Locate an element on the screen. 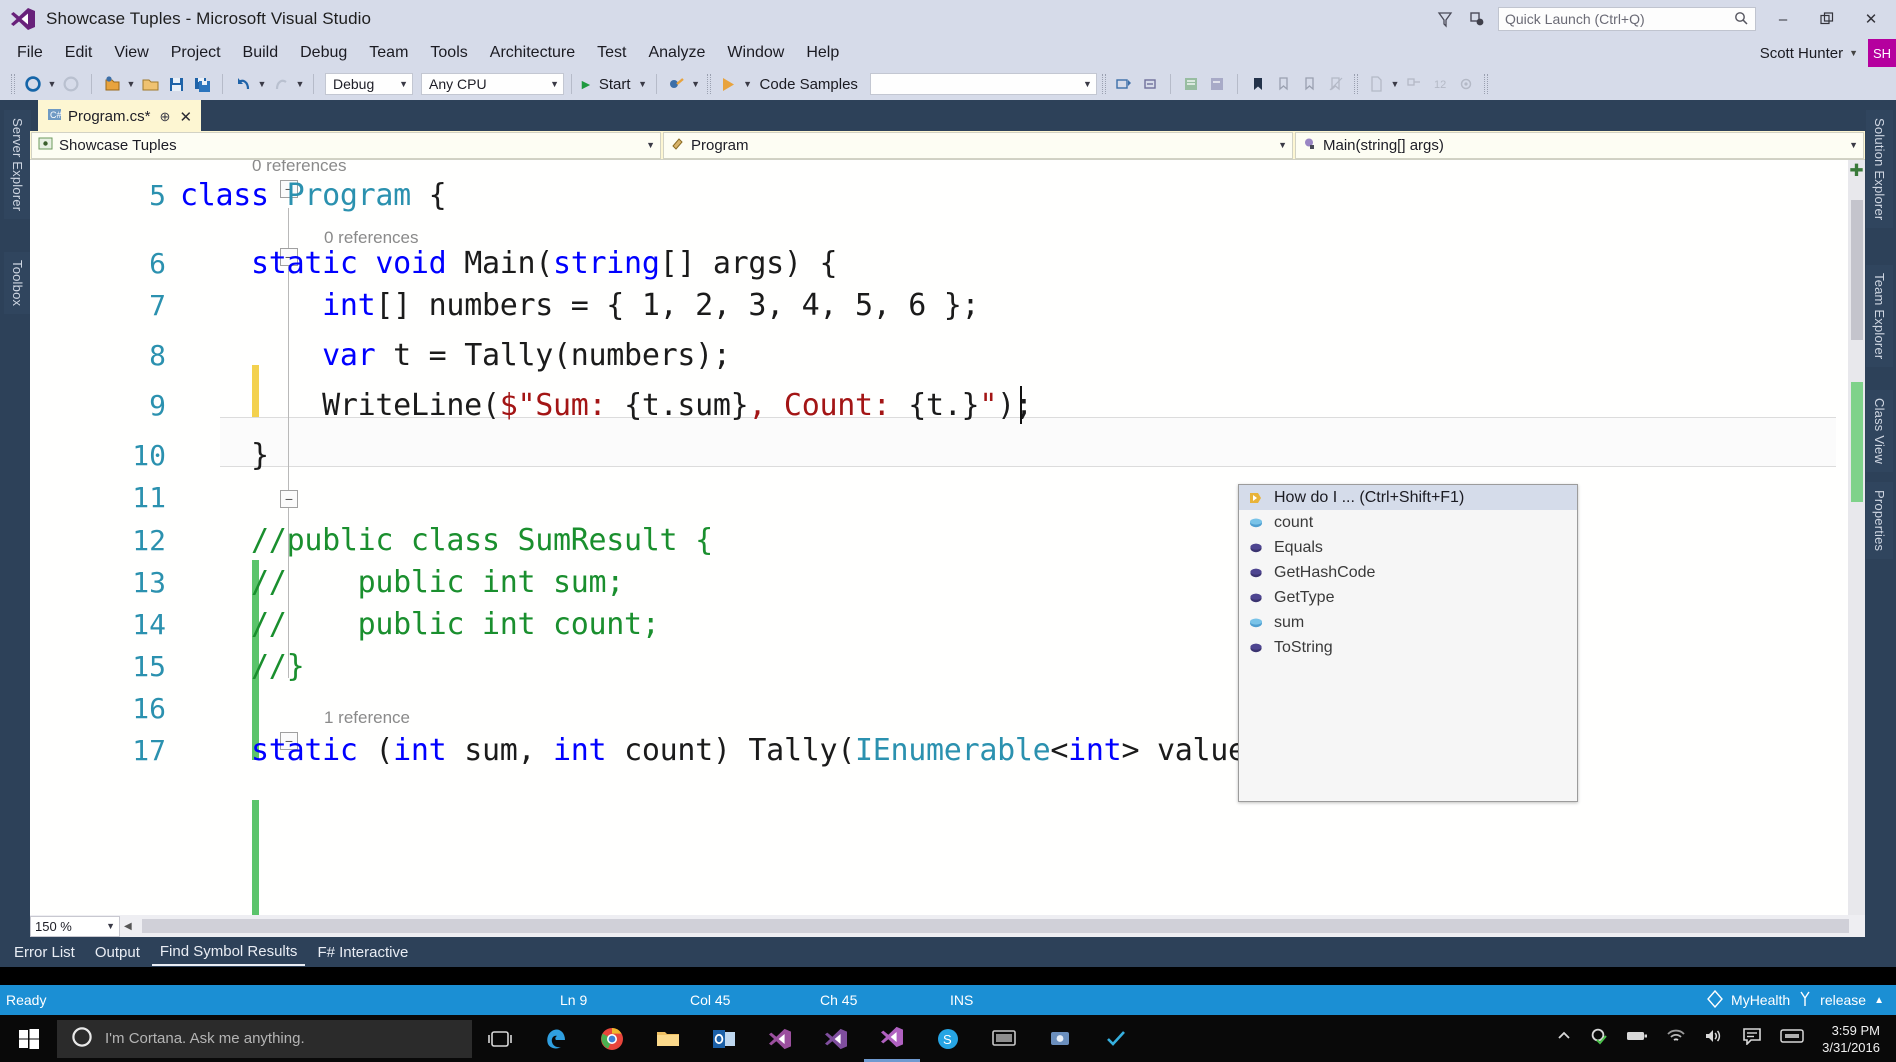 This screenshot has width=1896, height=1062. new-project-dropdown-icon: ▼ is located at coordinates (131, 84).